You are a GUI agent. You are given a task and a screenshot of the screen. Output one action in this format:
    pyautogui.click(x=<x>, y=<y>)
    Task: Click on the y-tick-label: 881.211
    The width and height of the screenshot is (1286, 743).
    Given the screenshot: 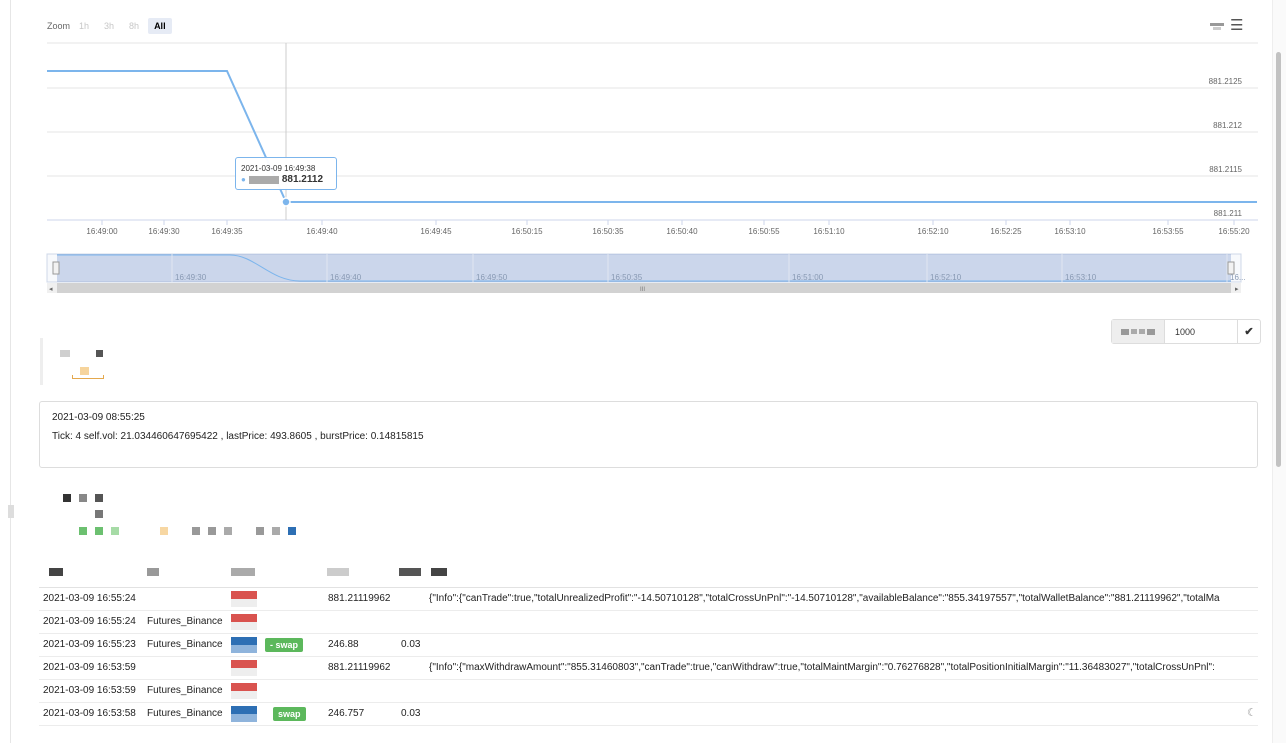 What is the action you would take?
    pyautogui.click(x=1228, y=213)
    